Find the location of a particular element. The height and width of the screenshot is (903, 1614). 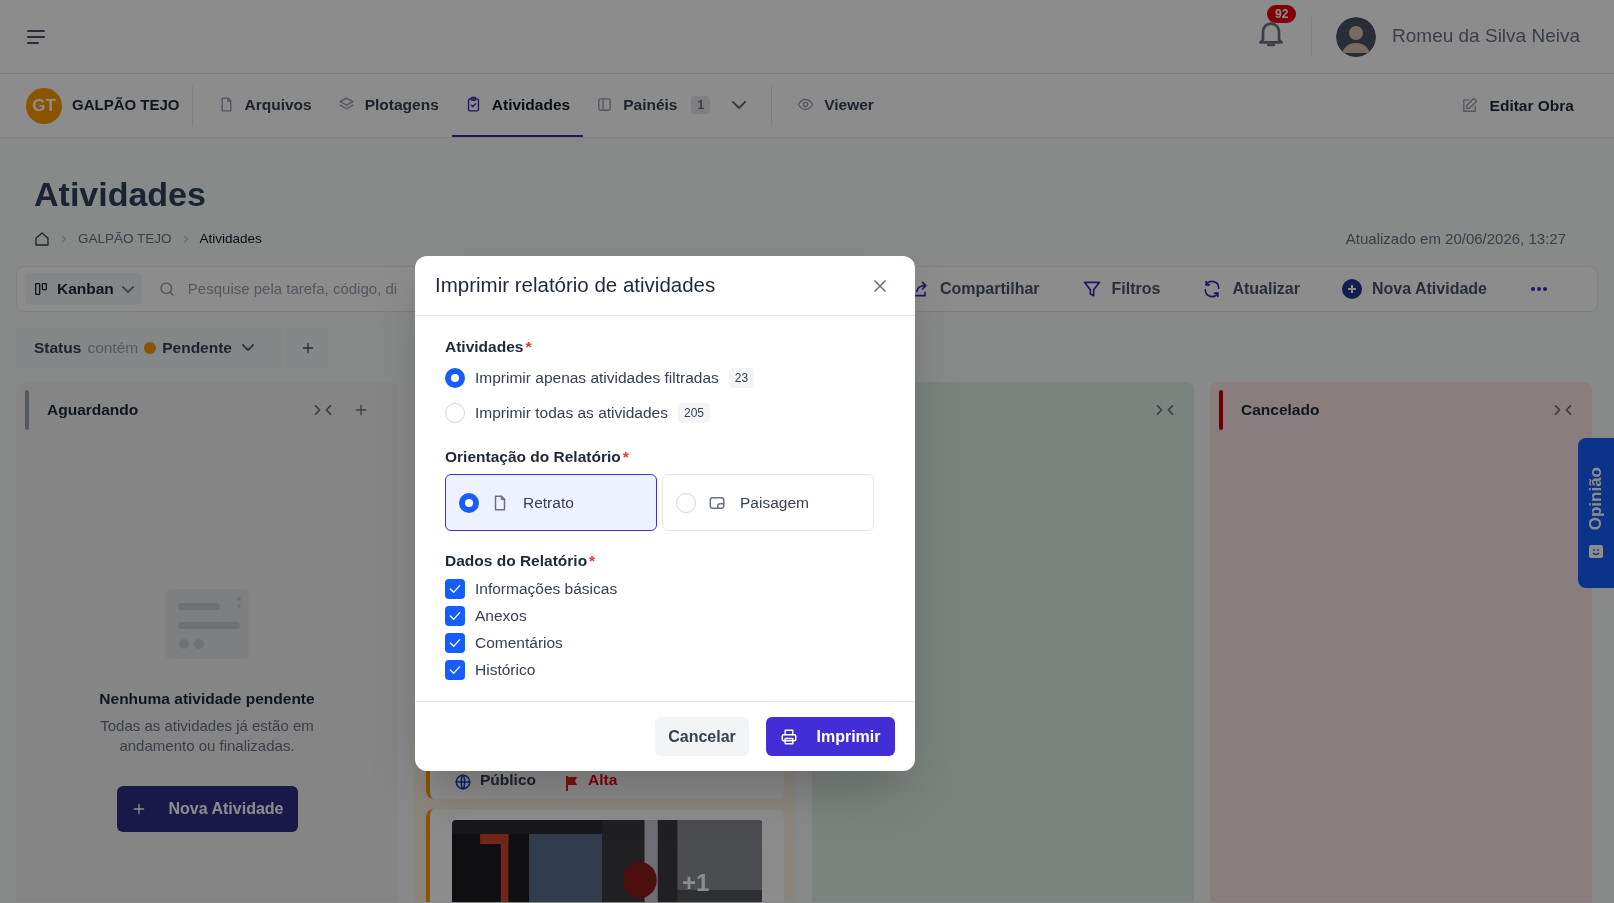

view-dropdown: Kanban is located at coordinates (83, 289).